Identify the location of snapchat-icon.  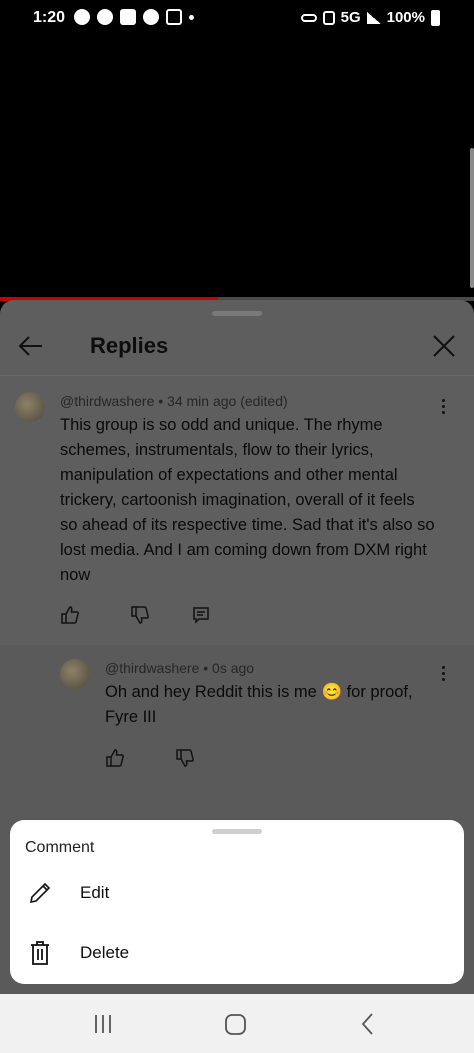
(82, 17).